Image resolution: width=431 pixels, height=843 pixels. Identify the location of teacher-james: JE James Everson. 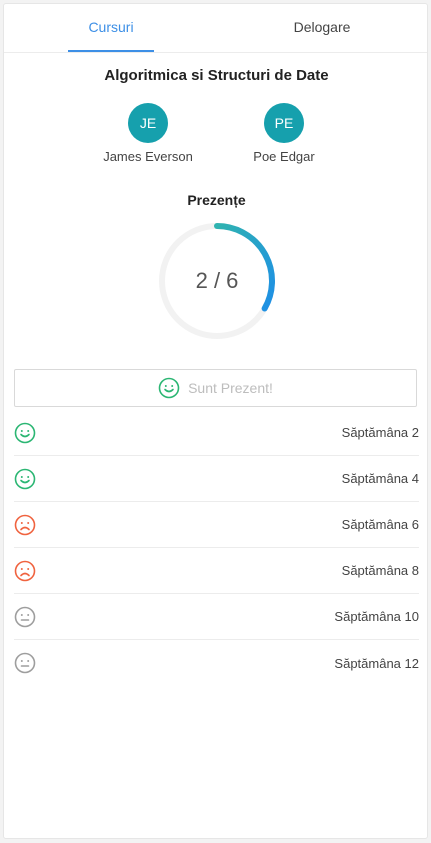
(148, 133).